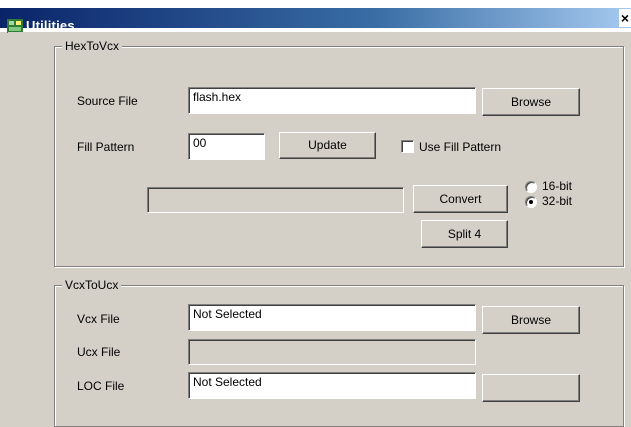 Image resolution: width=631 pixels, height=427 pixels. What do you see at coordinates (531, 388) in the screenshot?
I see `loc-browse-button` at bounding box center [531, 388].